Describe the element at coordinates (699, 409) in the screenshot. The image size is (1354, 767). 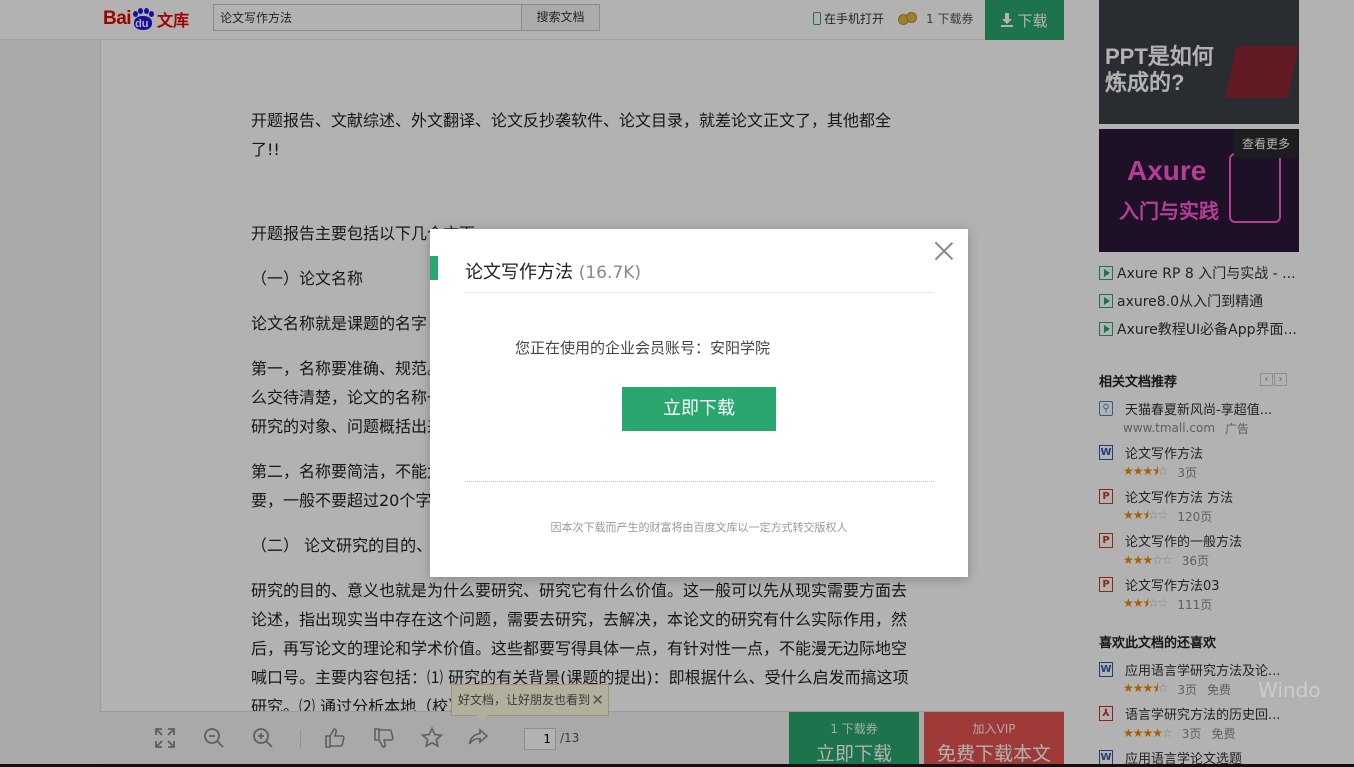
I see `download-now-button: 立即下载` at that location.